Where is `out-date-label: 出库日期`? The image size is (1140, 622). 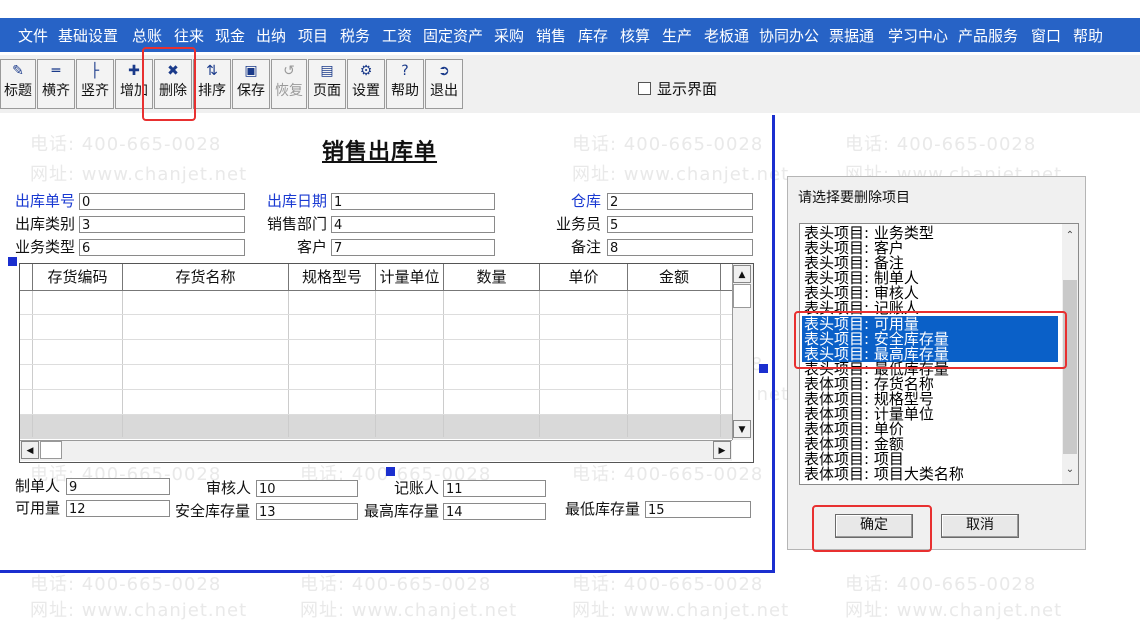 out-date-label: 出库日期 is located at coordinates (297, 201).